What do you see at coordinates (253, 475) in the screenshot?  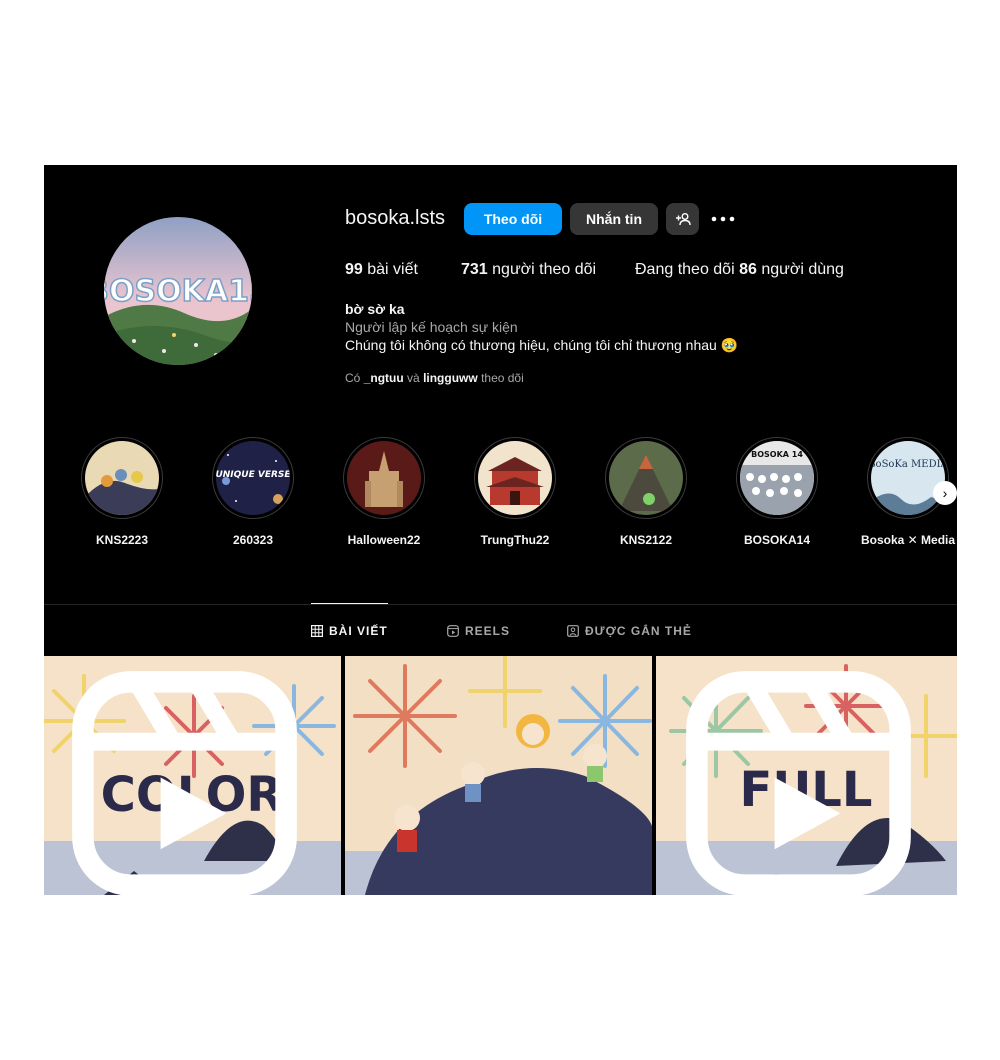 I see `highlight-cover-text: UNIQUE VERSE` at bounding box center [253, 475].